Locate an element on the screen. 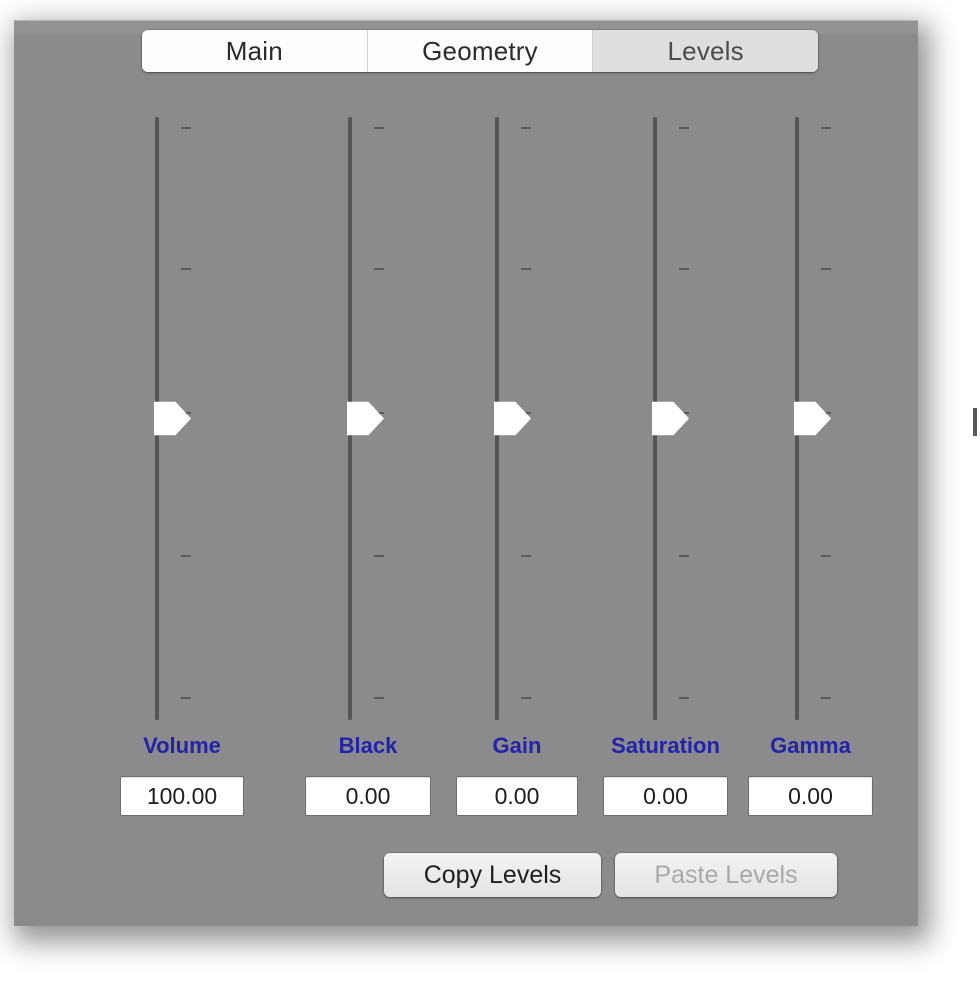 This screenshot has height=994, width=980. input-saturation: 0.00 is located at coordinates (665, 796).